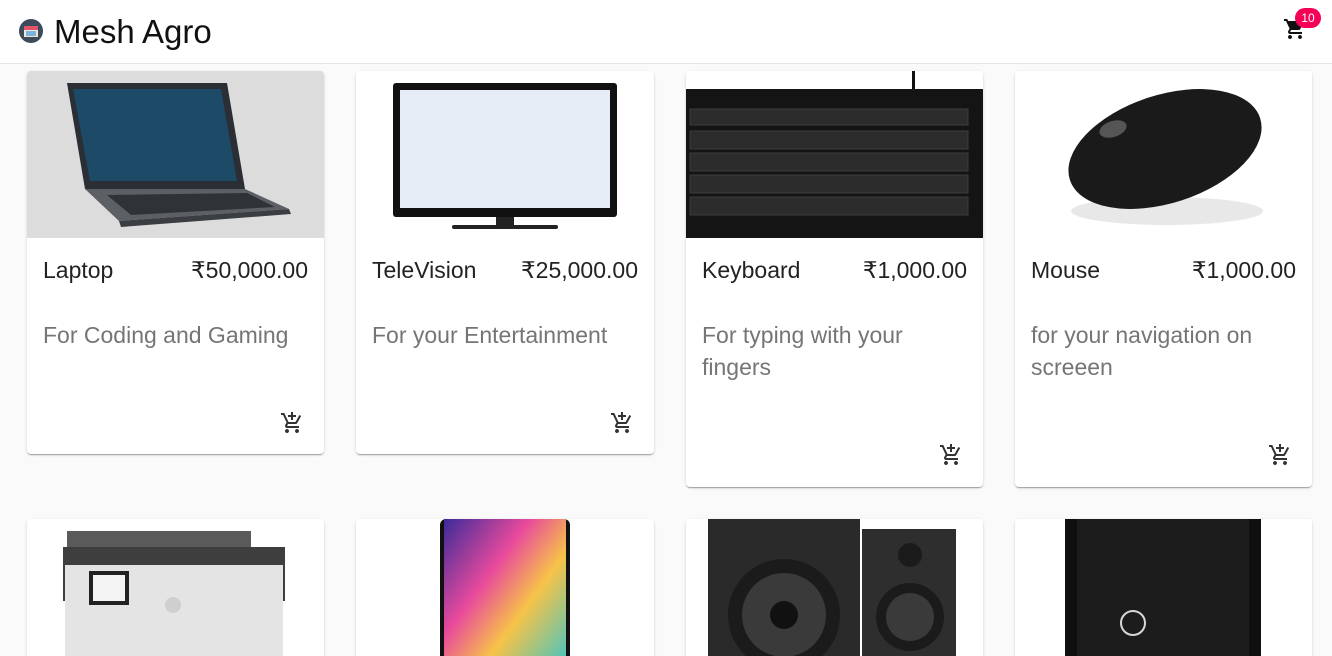 The image size is (1332, 656). I want to click on product-card-speakers, so click(834, 587).